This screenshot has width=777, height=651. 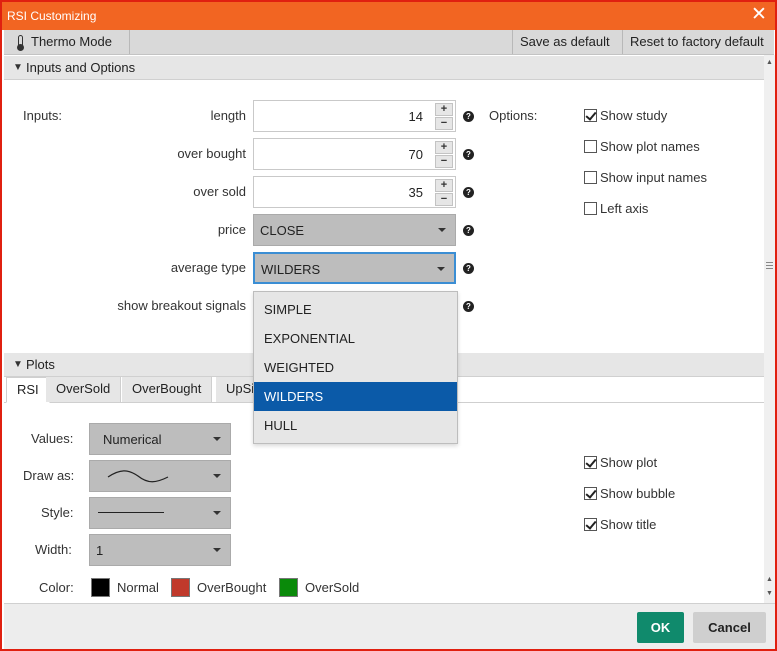 I want to click on average-type-help-icon: ?, so click(x=468, y=268).